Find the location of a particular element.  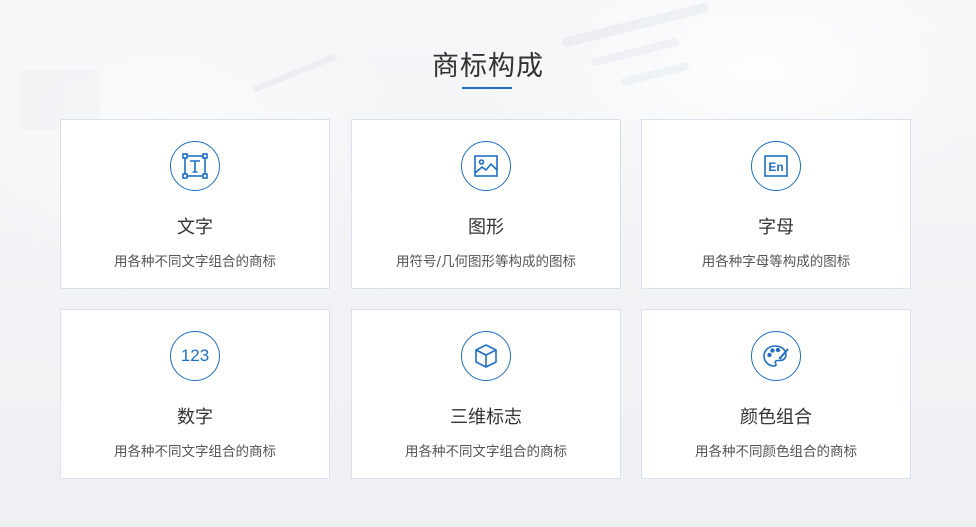

card-letters: En 字母 用各种字母等构成的图标 is located at coordinates (776, 204).